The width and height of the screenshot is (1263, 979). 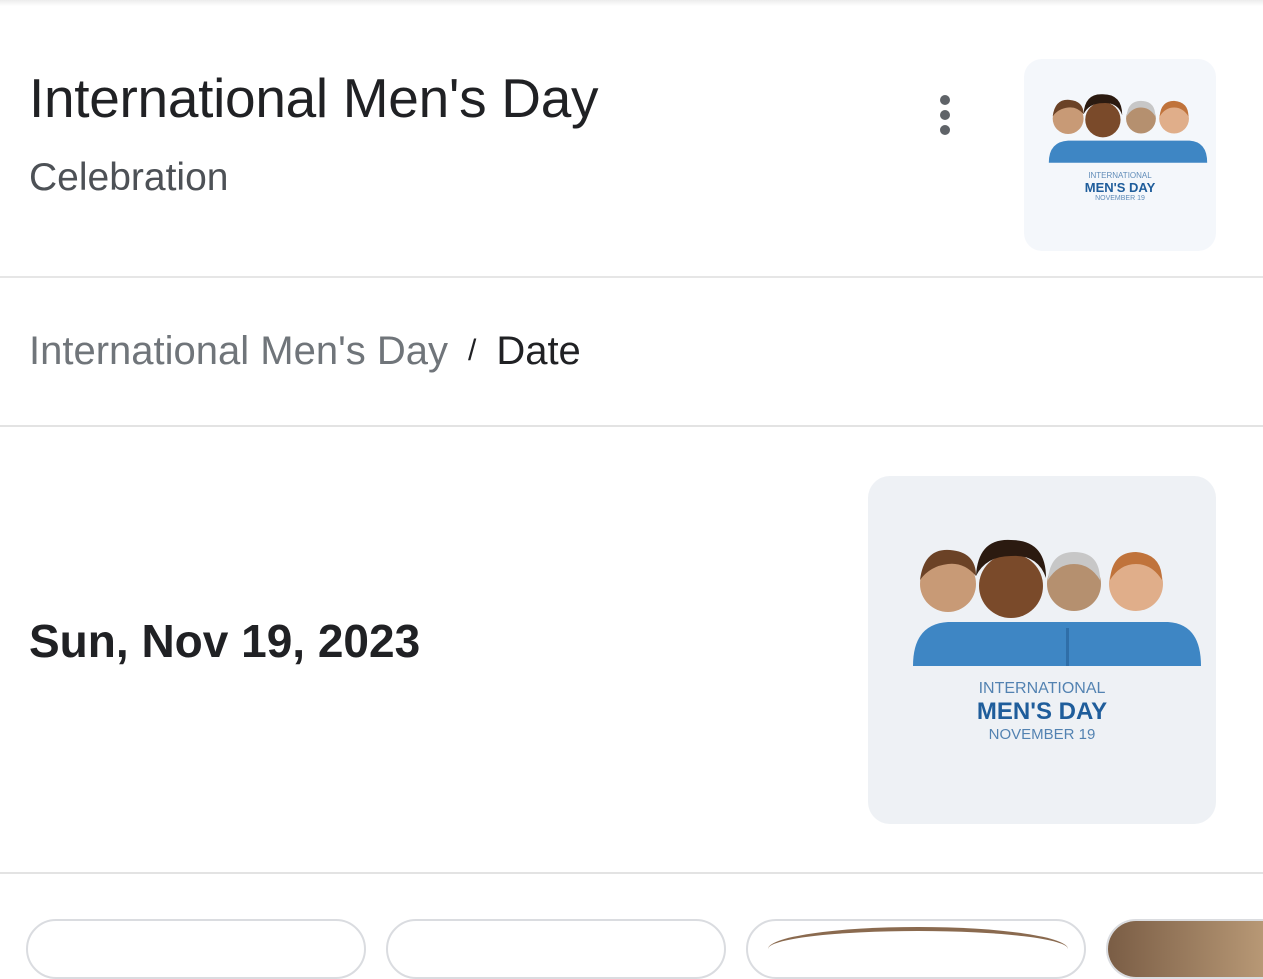 What do you see at coordinates (631, 426) in the screenshot?
I see `section-divider` at bounding box center [631, 426].